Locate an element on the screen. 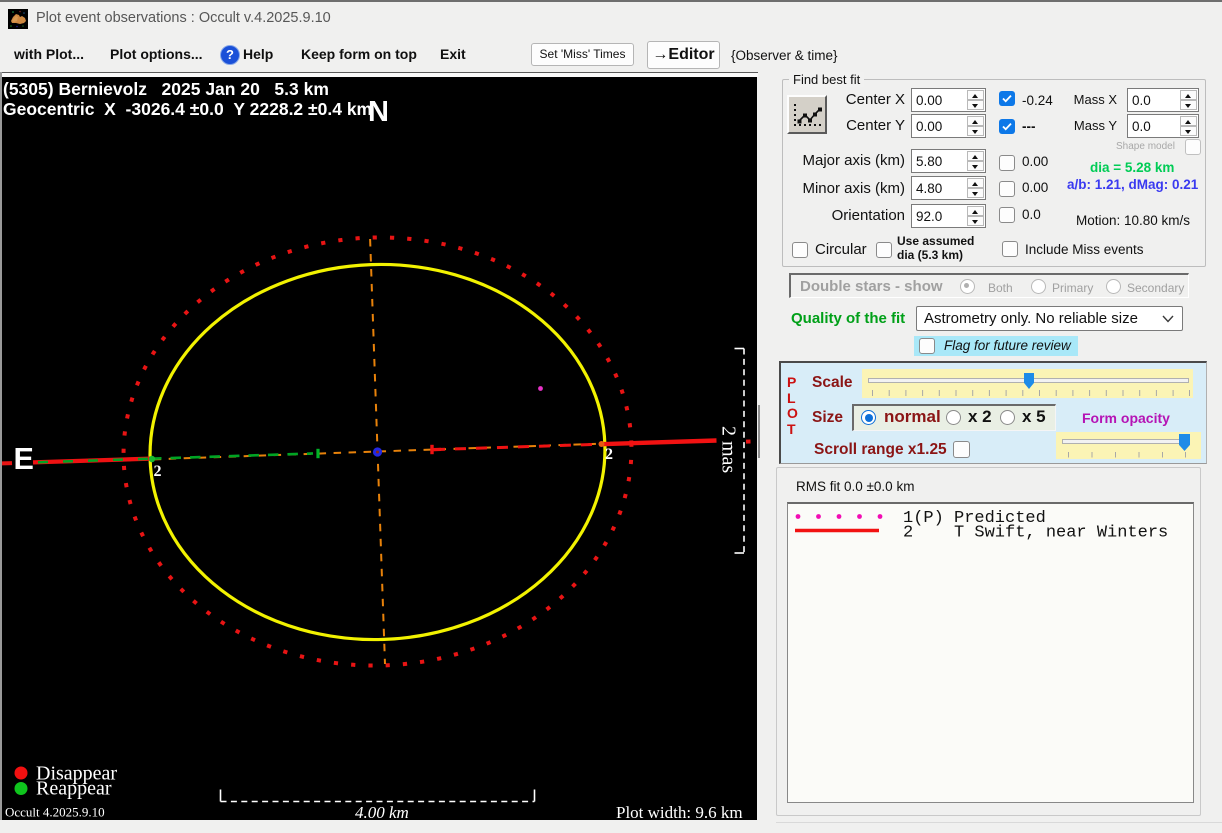 This screenshot has width=1222, height=833. svg-text: E is located at coordinates (24, 459).